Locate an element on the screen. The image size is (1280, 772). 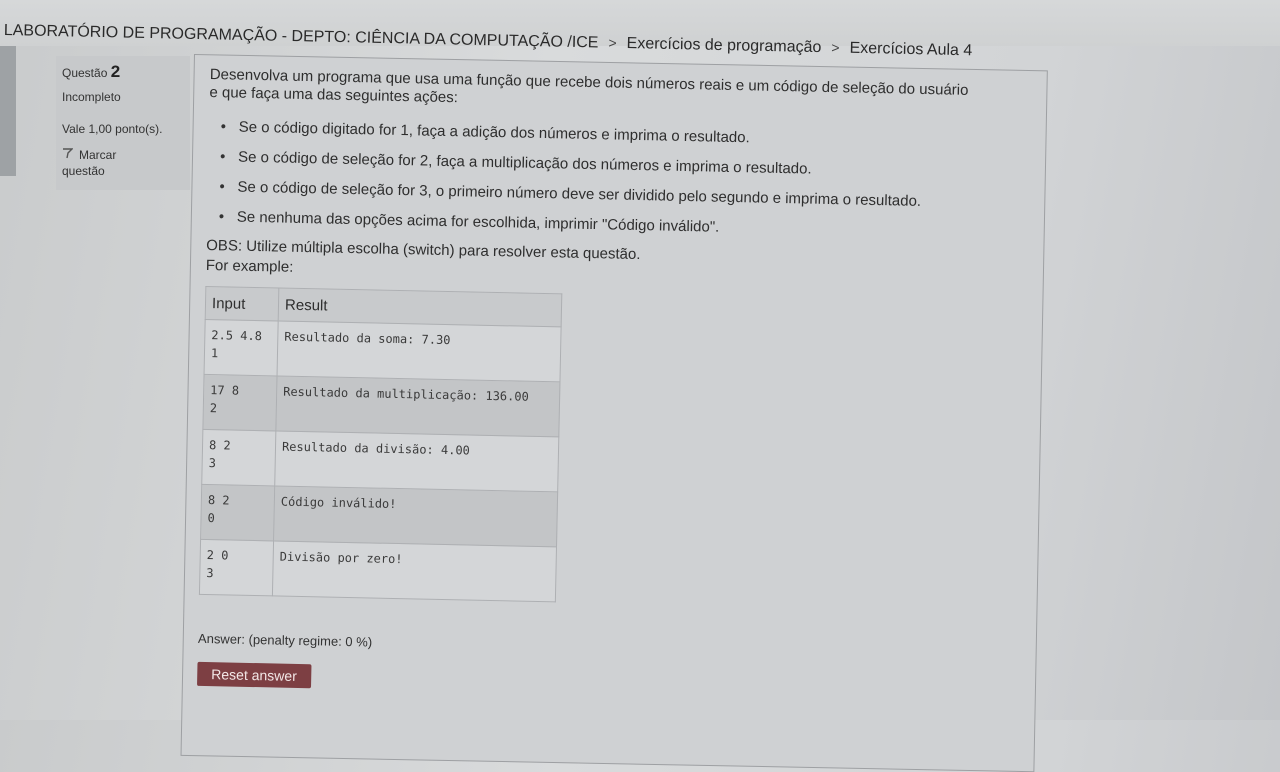
question-number: 2 is located at coordinates (115, 71).